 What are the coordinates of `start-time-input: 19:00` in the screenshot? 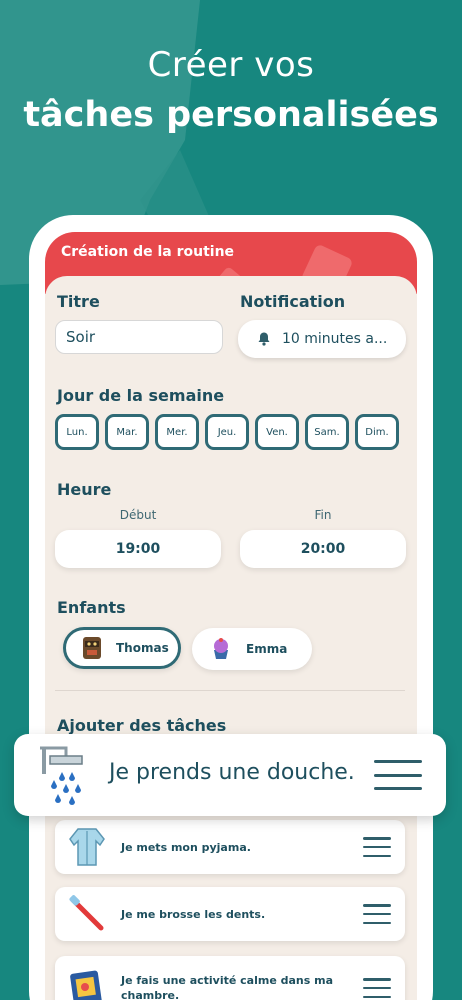 It's located at (138, 549).